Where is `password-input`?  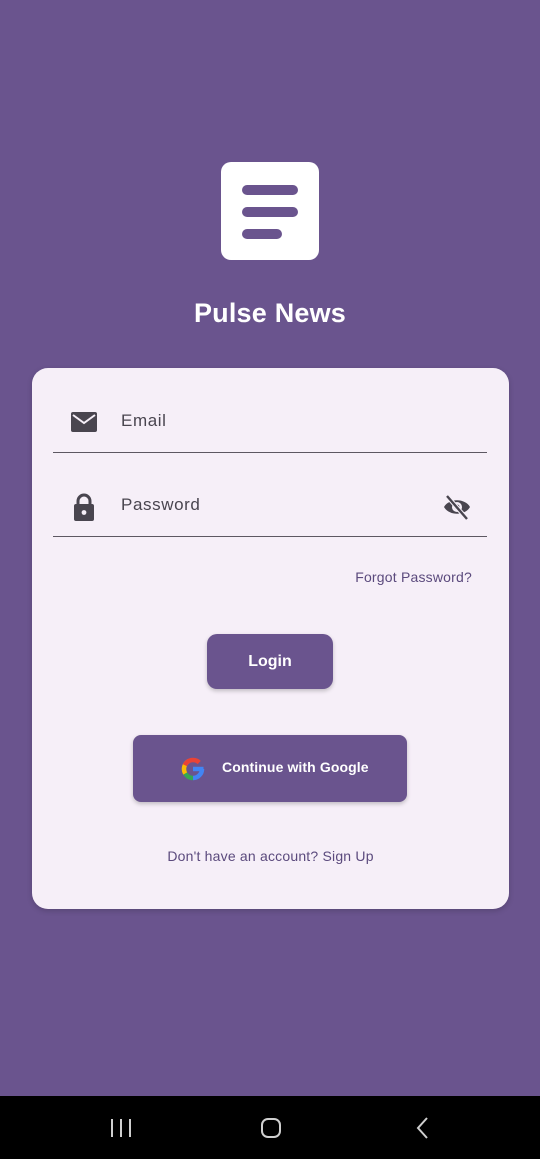 password-input is located at coordinates (271, 505).